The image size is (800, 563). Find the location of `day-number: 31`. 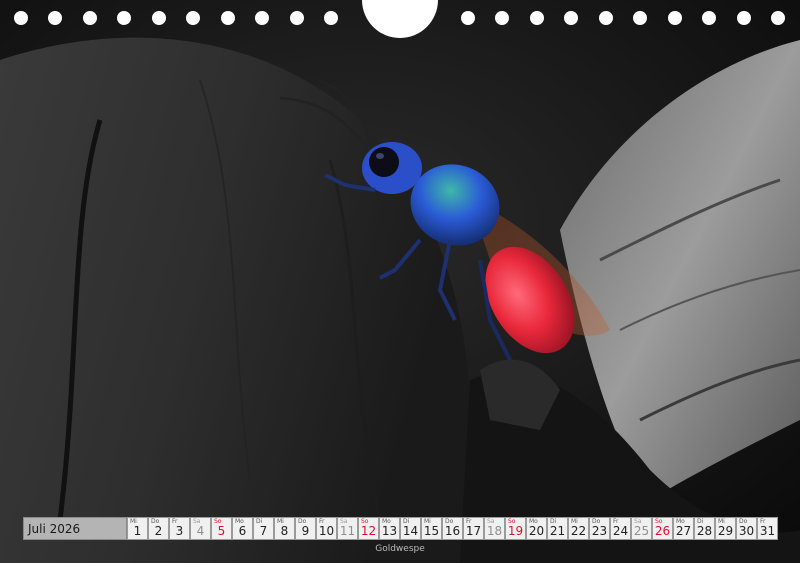

day-number: 31 is located at coordinates (767, 531).